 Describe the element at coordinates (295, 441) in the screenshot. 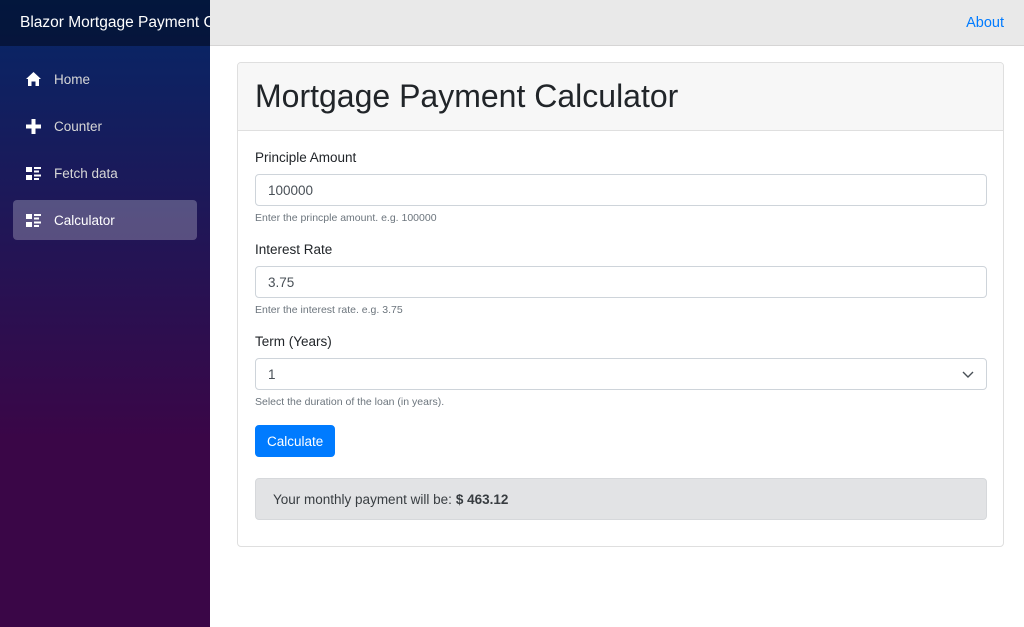

I see `calculate-button: Calculate` at that location.